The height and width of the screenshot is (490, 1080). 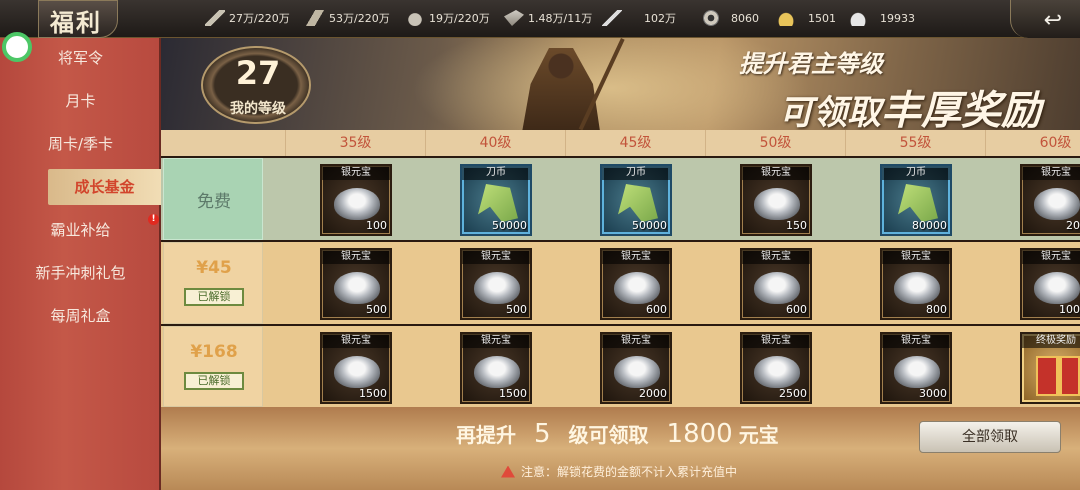 What do you see at coordinates (76, 22) in the screenshot?
I see `page-title: 福利` at bounding box center [76, 22].